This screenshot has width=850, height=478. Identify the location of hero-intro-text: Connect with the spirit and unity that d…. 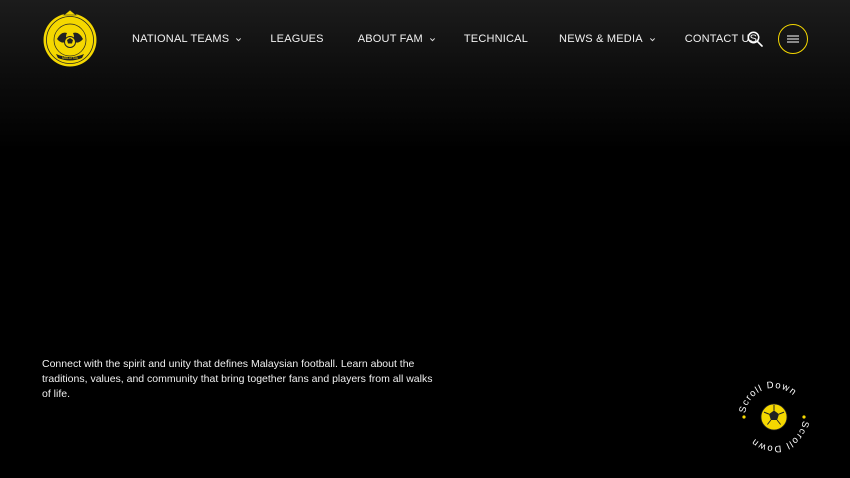
(237, 379).